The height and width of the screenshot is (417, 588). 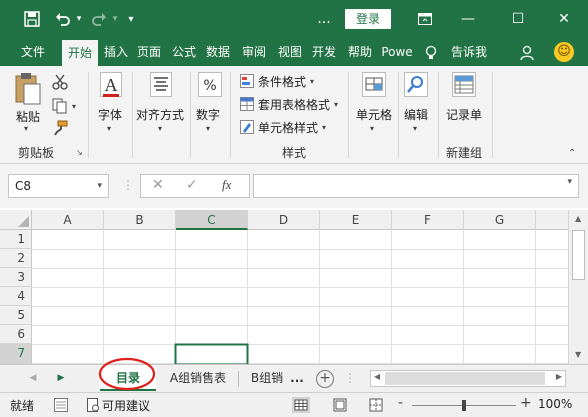 What do you see at coordinates (93, 406) in the screenshot?
I see `accessibility-icon` at bounding box center [93, 406].